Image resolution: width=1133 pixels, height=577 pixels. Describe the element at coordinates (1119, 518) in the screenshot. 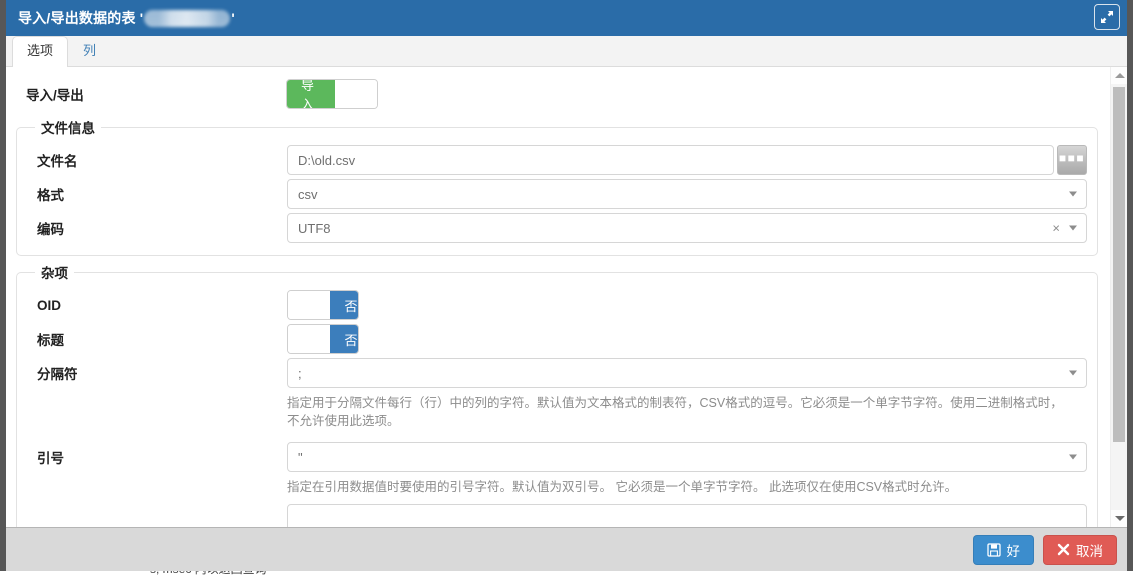

I see `scroll-down-arrow-icon` at that location.